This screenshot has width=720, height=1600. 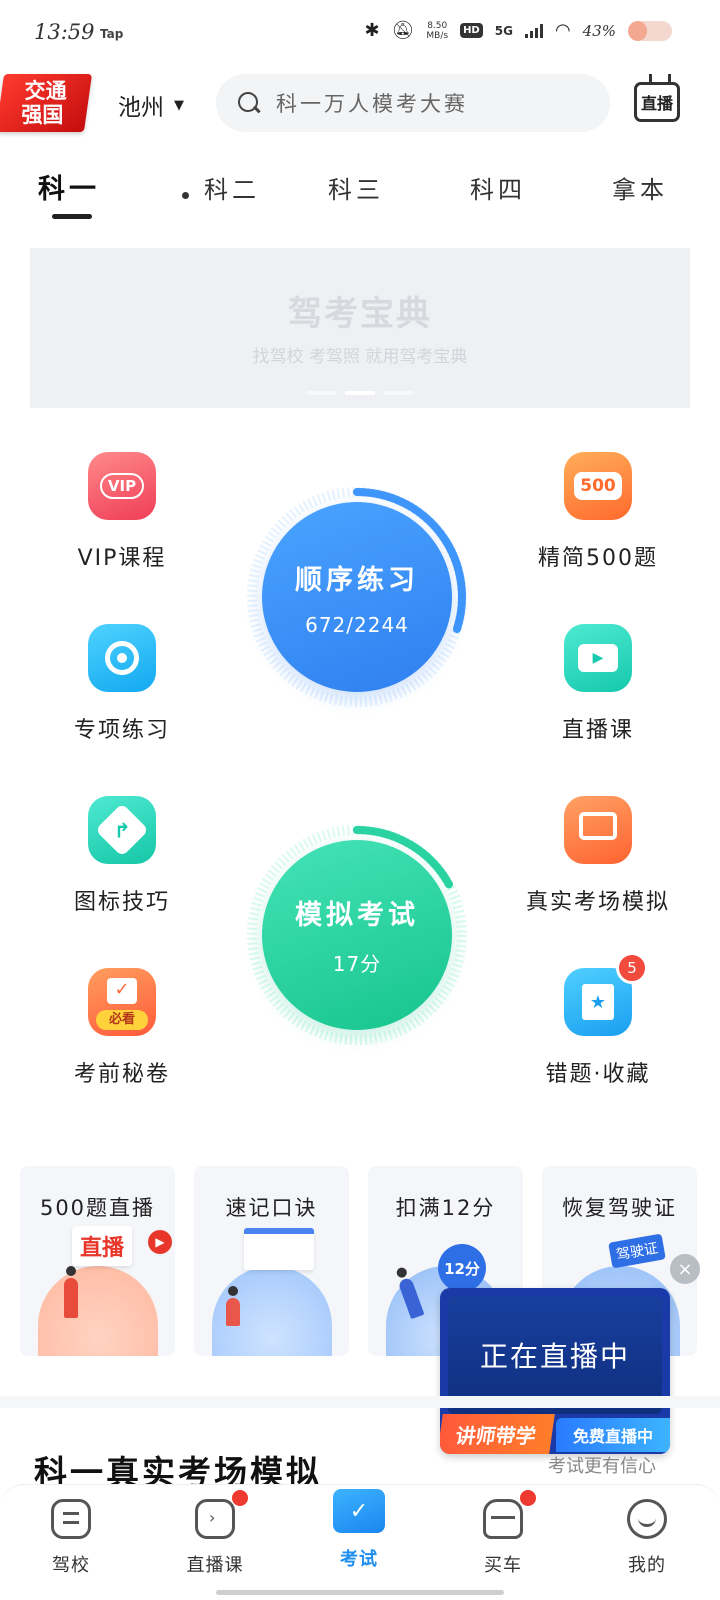 I want to click on tab-get-license: 拿本, so click(x=640, y=187).